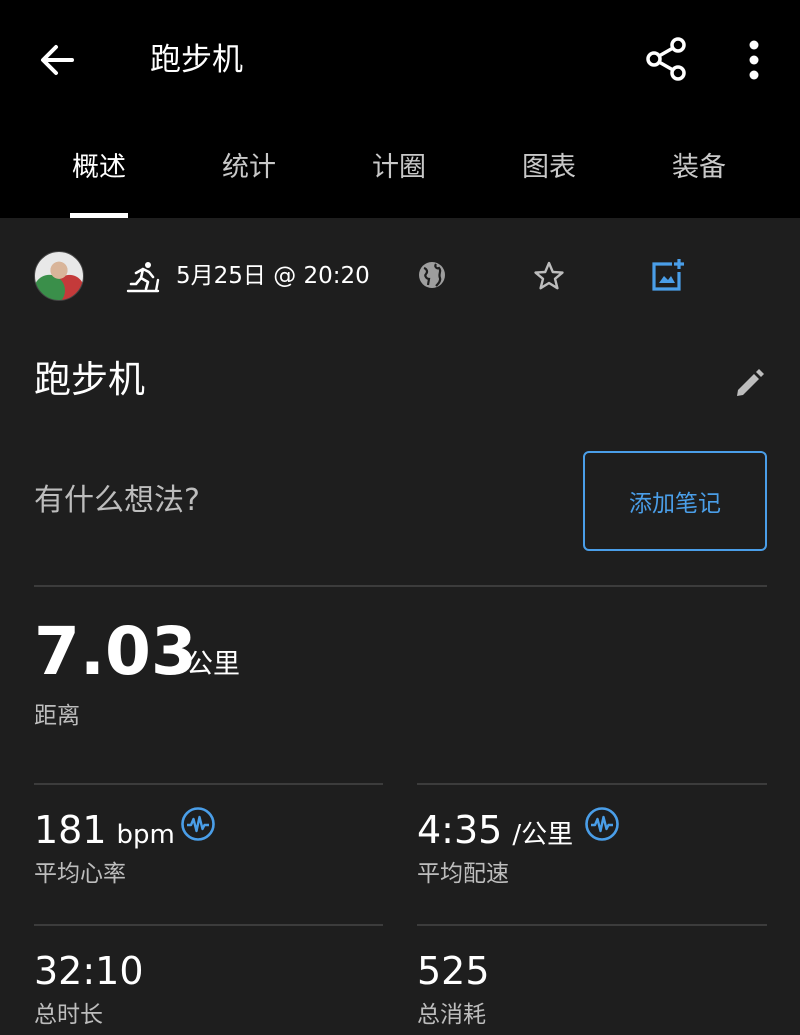  I want to click on stat-value: 525, so click(453, 971).